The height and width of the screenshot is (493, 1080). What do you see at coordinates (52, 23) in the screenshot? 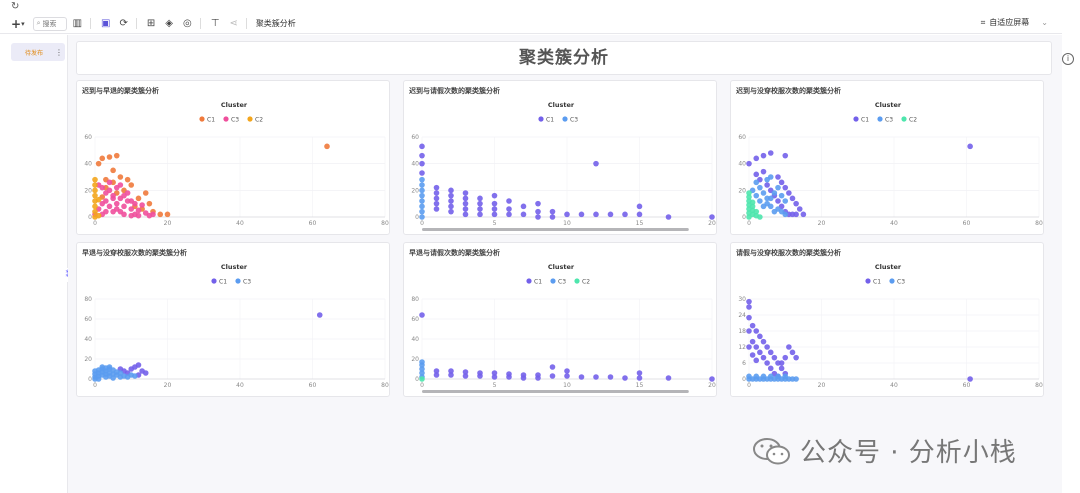
I see `search-input` at bounding box center [52, 23].